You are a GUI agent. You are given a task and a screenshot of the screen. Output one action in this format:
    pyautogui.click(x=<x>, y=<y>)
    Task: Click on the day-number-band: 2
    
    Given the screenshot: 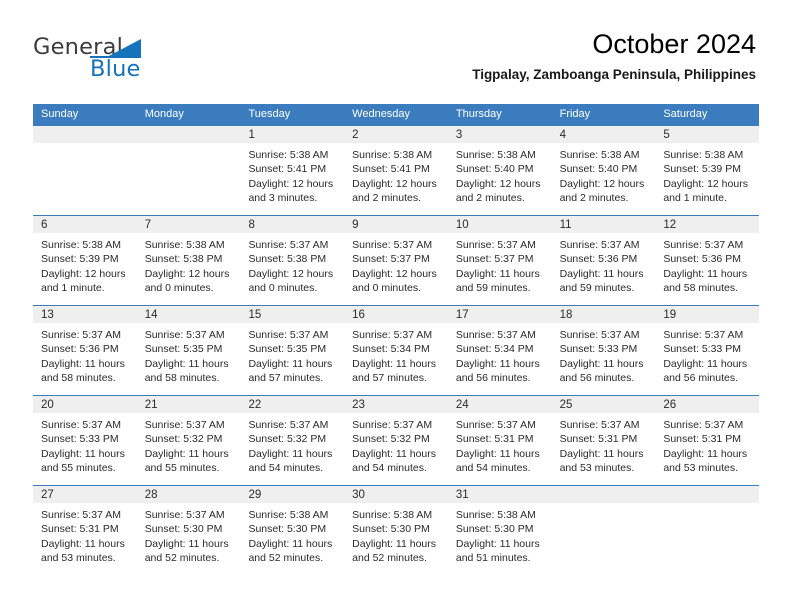 What is the action you would take?
    pyautogui.click(x=396, y=134)
    